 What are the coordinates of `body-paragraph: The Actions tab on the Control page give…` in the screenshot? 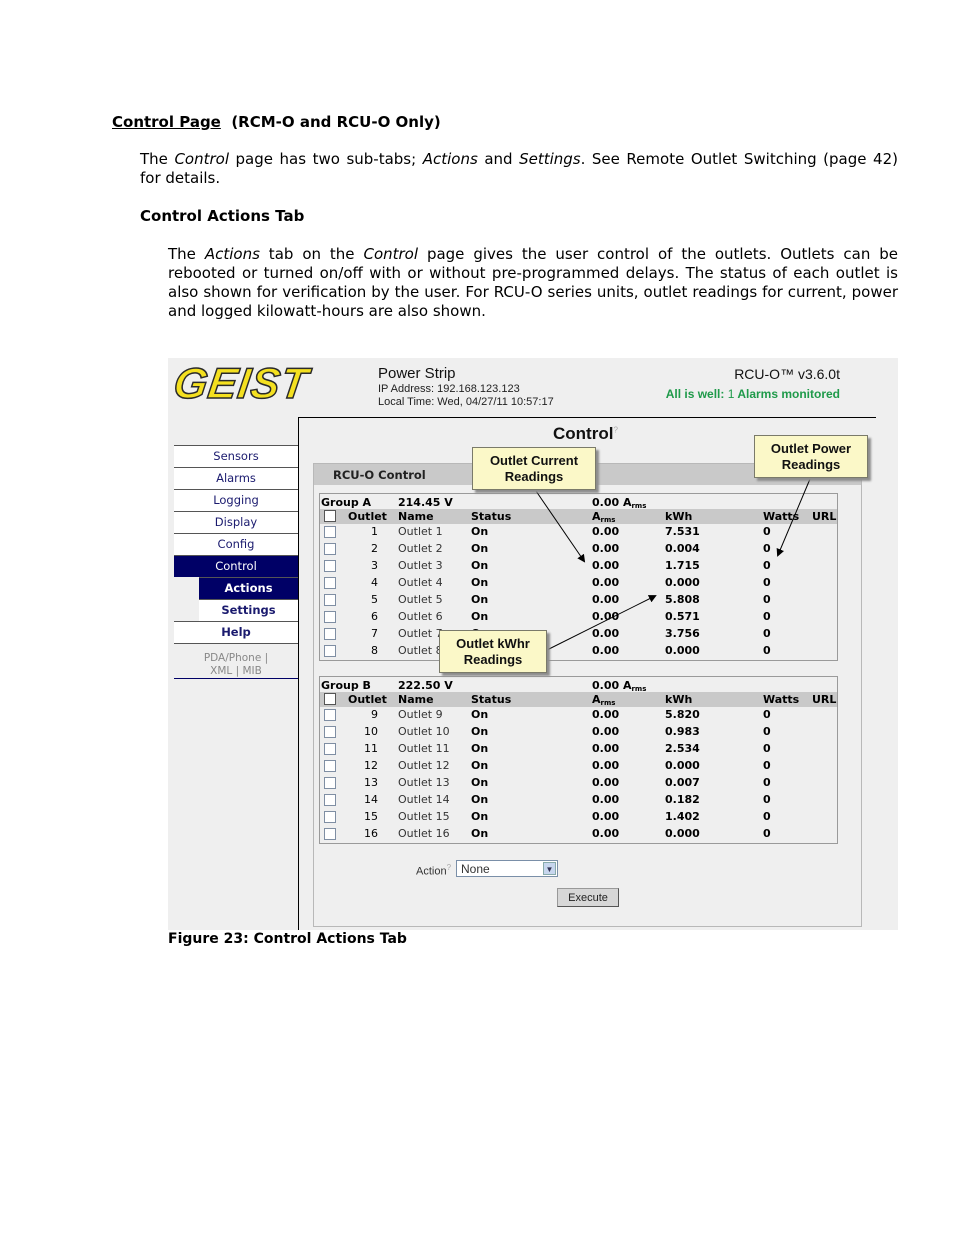 It's located at (533, 282).